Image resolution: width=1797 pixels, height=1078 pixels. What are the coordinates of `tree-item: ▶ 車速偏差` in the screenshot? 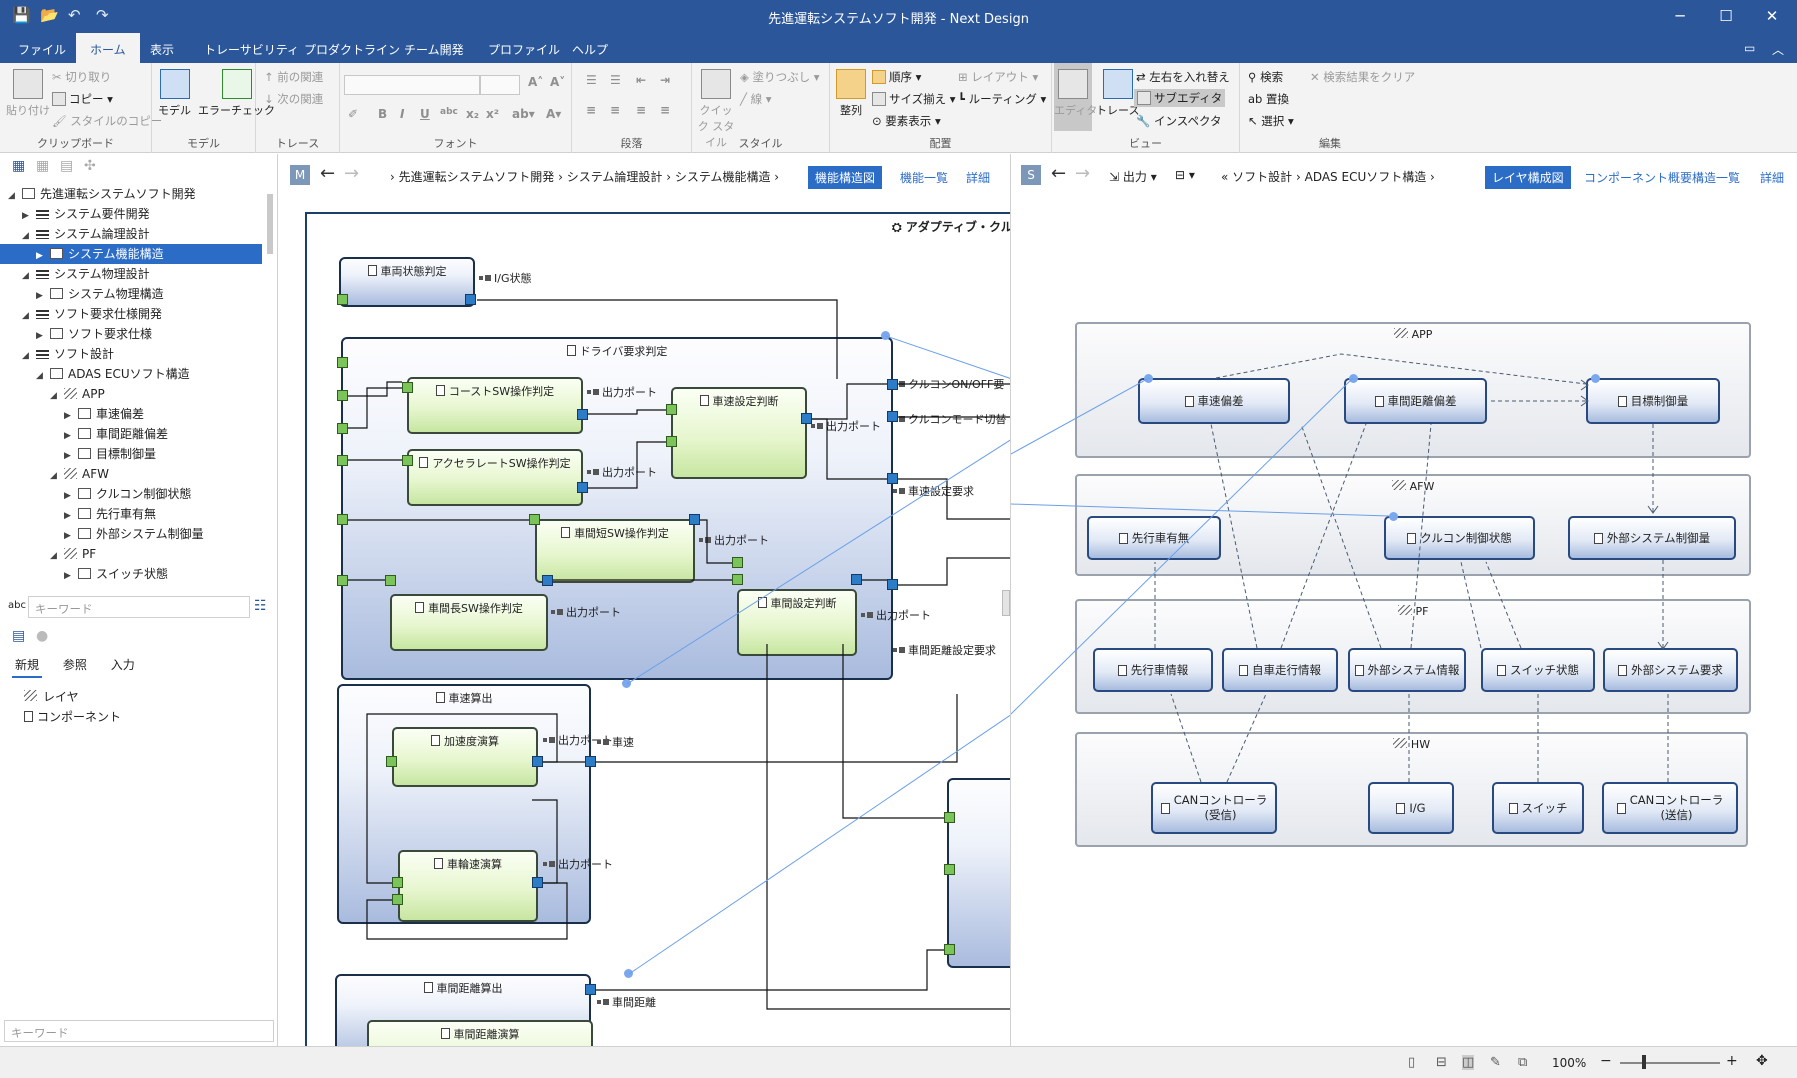 It's located at (131, 414).